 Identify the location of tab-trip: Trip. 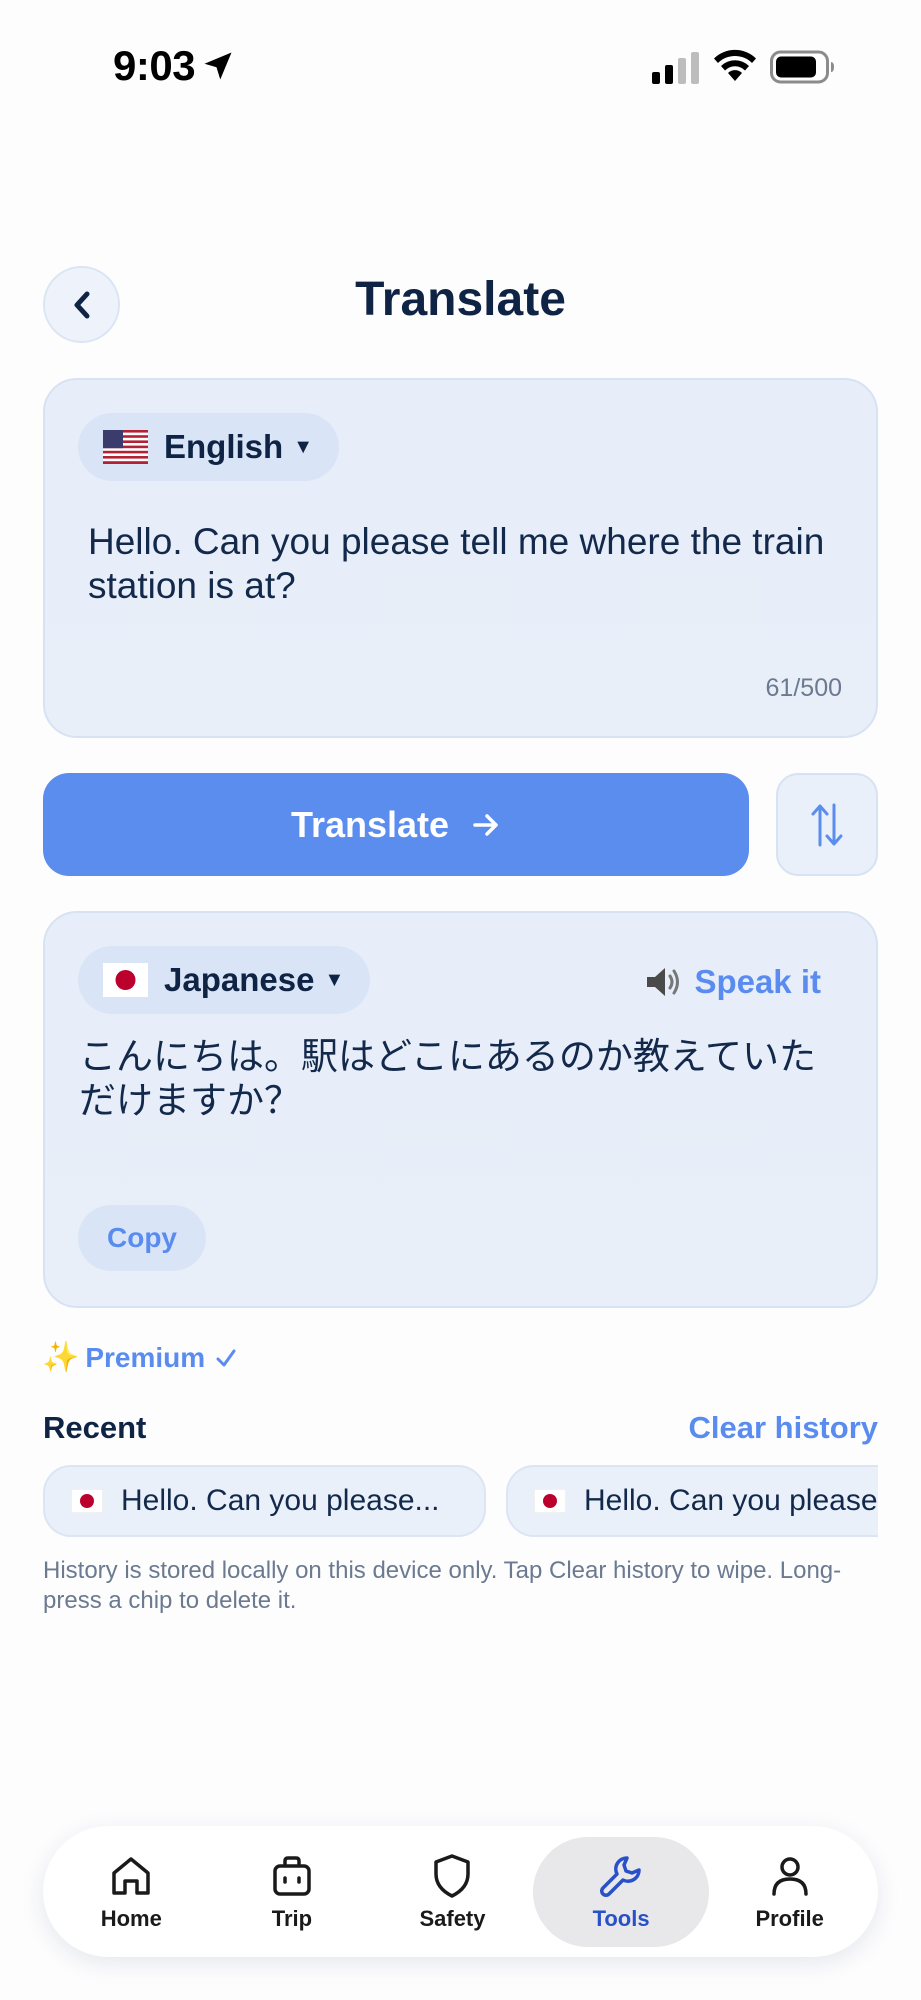
(292, 1892).